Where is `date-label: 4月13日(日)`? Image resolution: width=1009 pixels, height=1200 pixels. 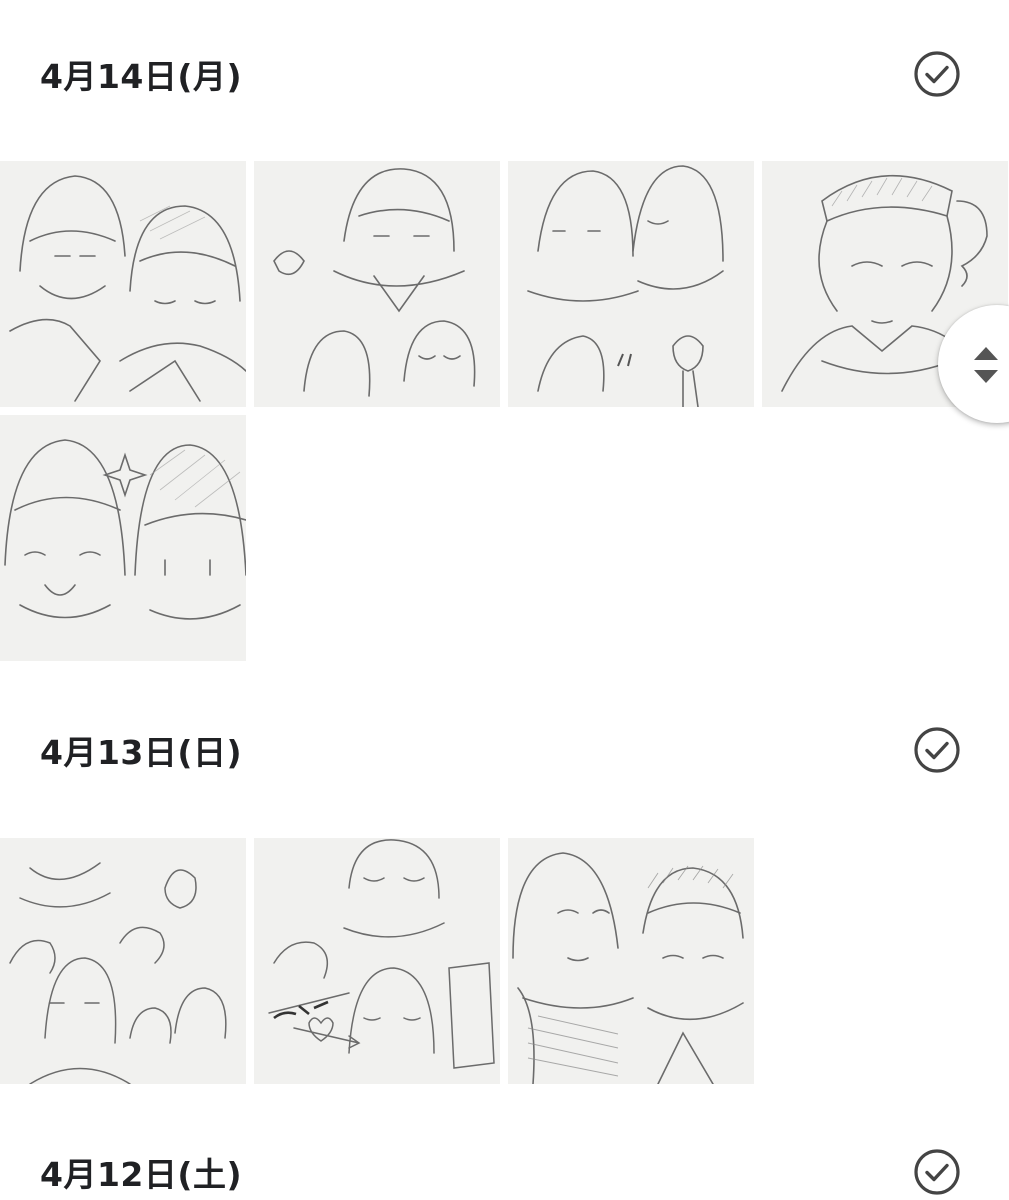
date-label: 4月13日(日) is located at coordinates (141, 752).